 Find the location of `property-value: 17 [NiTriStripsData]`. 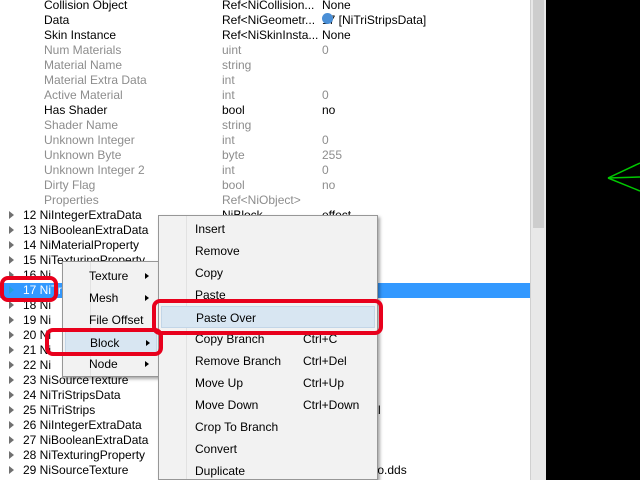

property-value: 17 [NiTriStripsData] is located at coordinates (374, 20).